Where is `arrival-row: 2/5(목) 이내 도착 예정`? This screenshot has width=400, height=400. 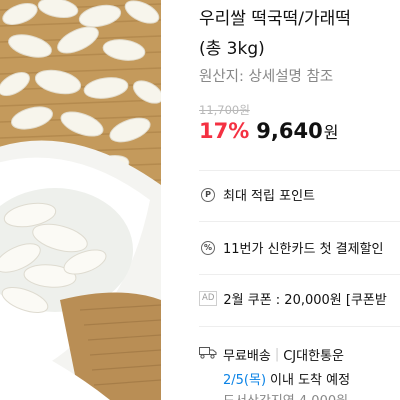 arrival-row: 2/5(목) 이내 도착 예정 is located at coordinates (286, 378).